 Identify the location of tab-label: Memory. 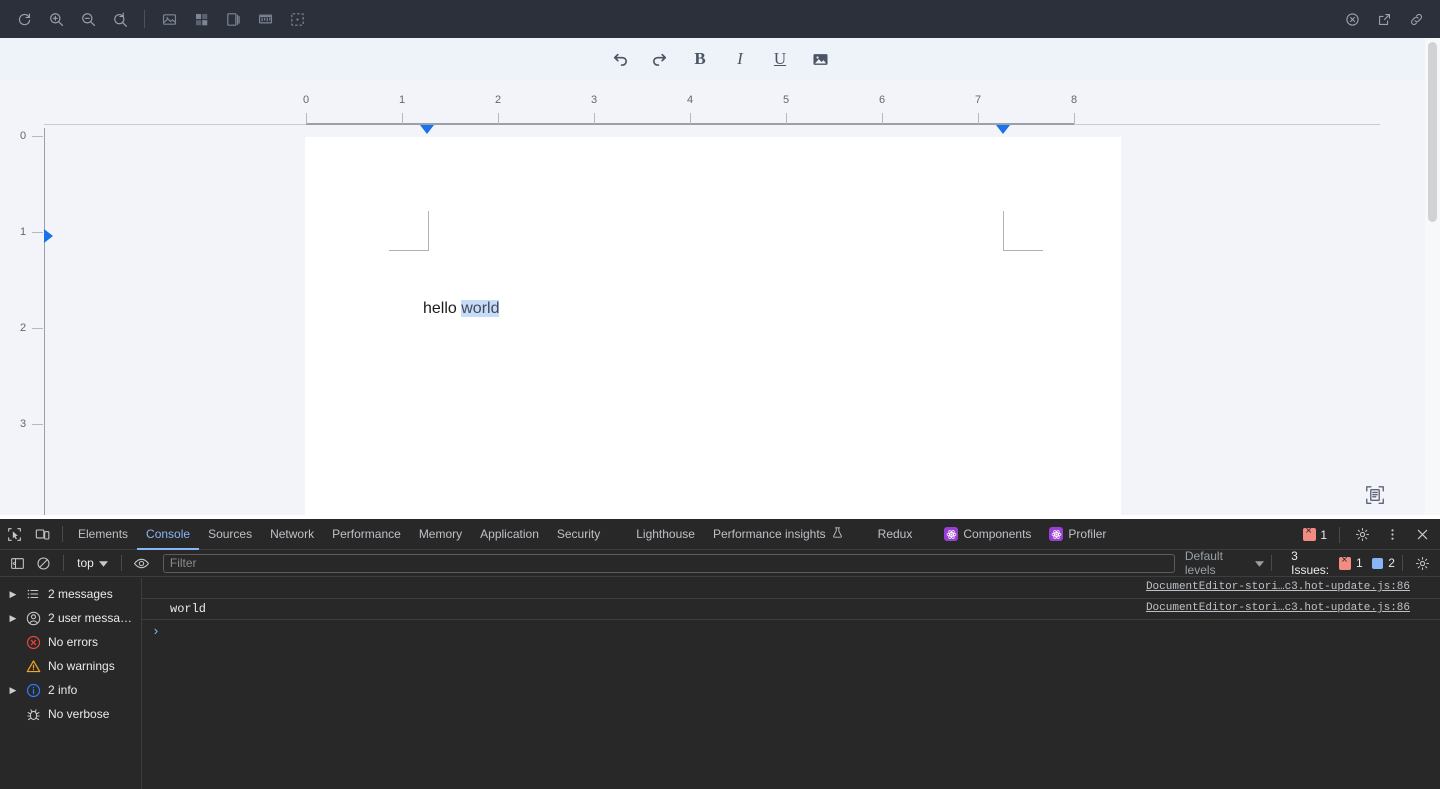
(440, 534).